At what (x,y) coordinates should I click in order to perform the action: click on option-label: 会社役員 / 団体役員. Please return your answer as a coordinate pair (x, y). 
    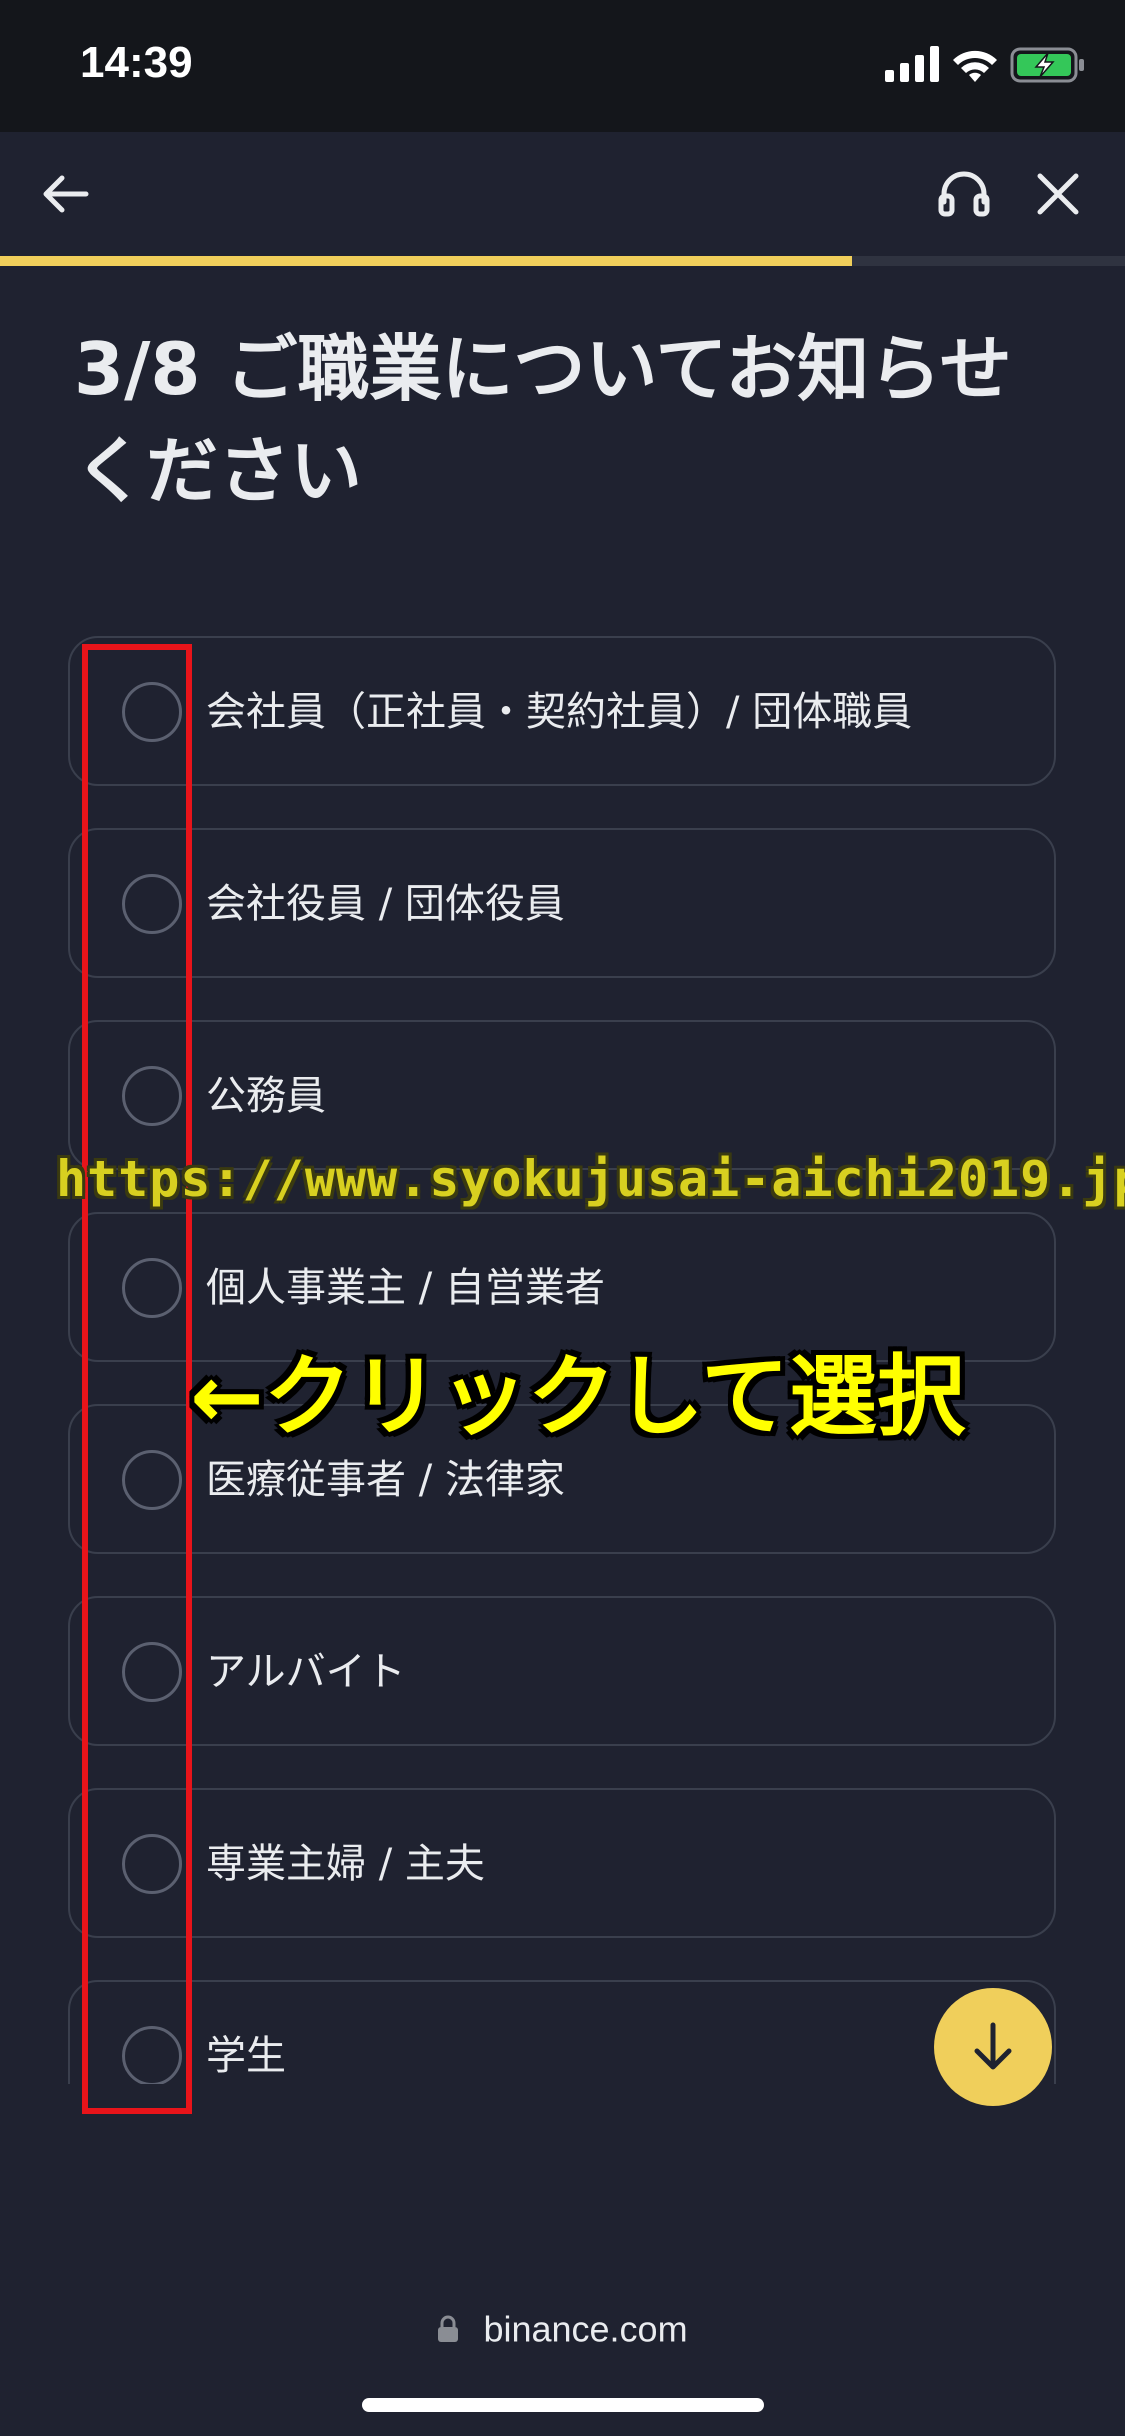
    Looking at the image, I should click on (385, 904).